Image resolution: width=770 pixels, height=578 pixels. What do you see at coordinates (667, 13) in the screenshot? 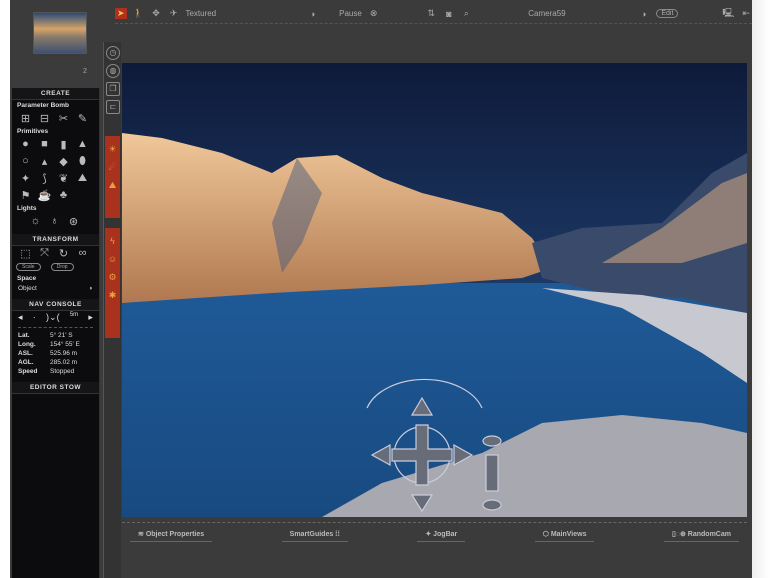
I see `edit-button: Edit` at bounding box center [667, 13].